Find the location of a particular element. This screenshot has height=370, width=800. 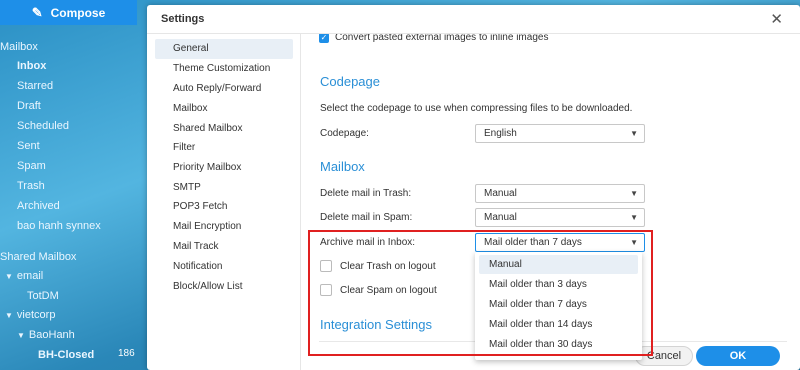

shared-item-baohanh: ▼ BaoHanh is located at coordinates (46, 335).